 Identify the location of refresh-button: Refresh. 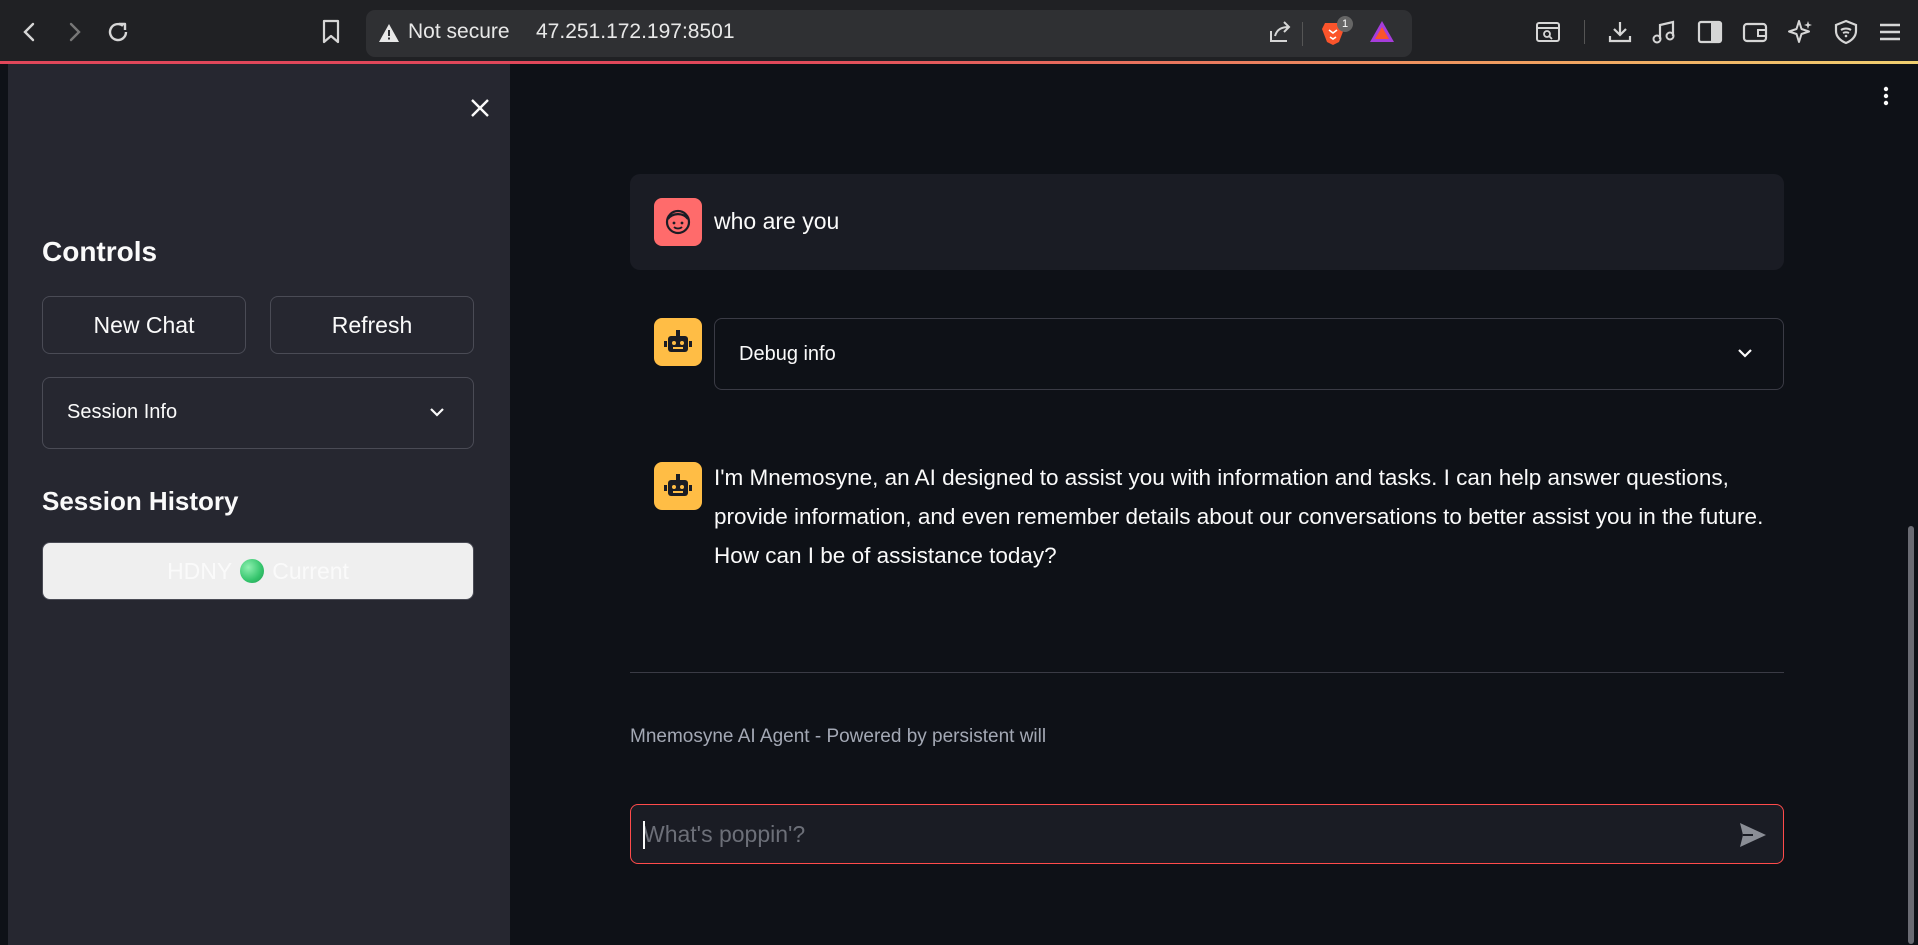
(372, 325).